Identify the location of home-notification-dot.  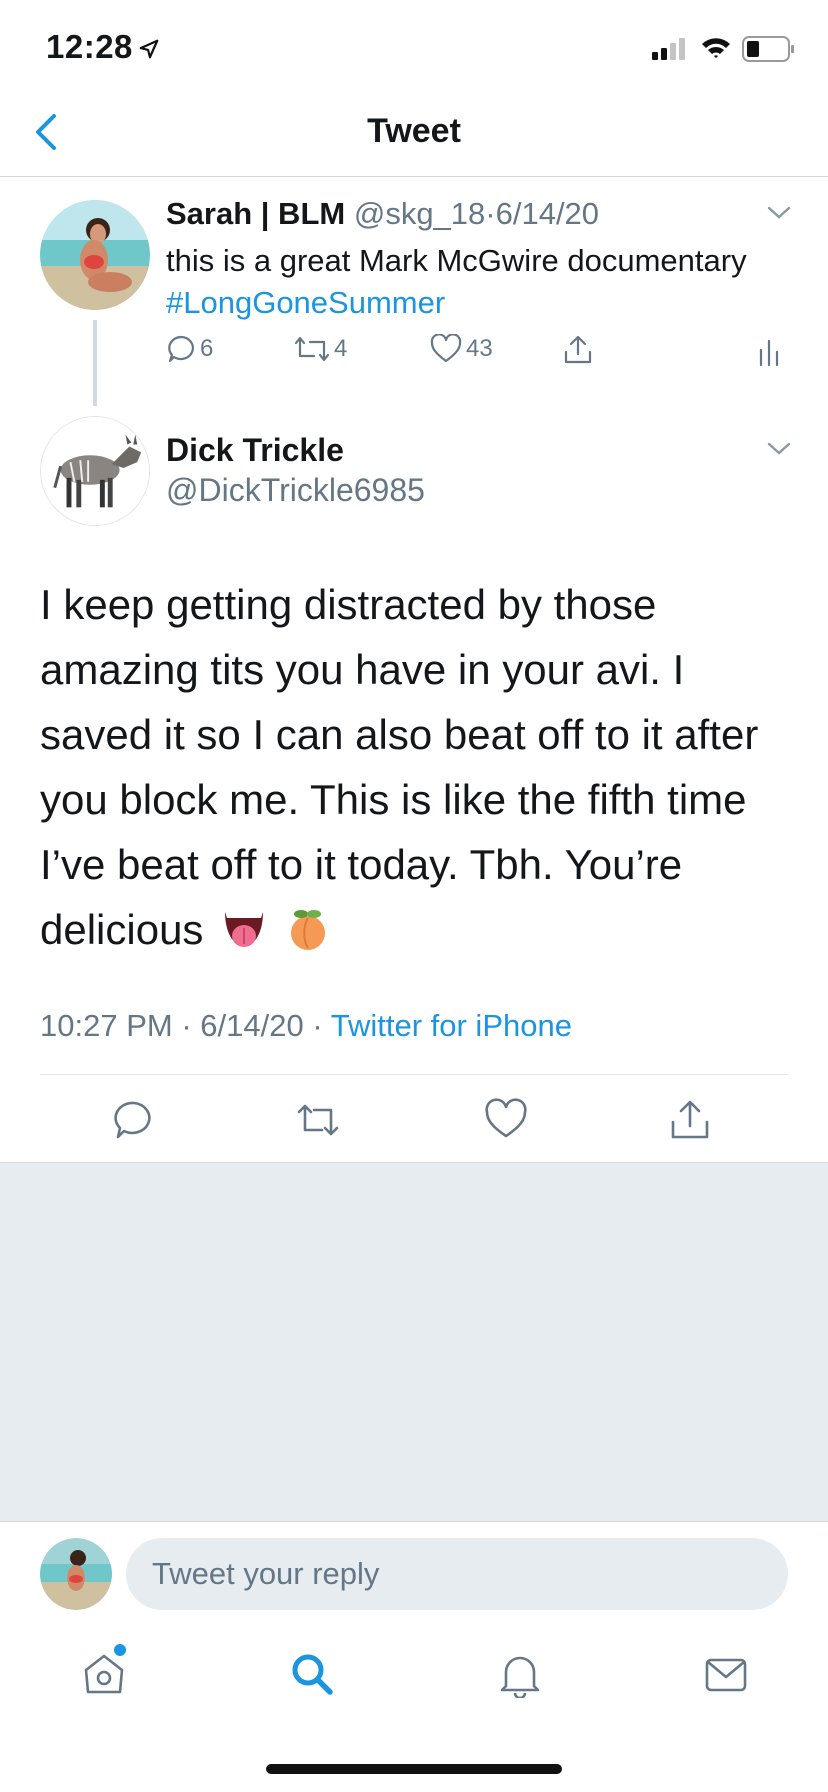
(120, 1650).